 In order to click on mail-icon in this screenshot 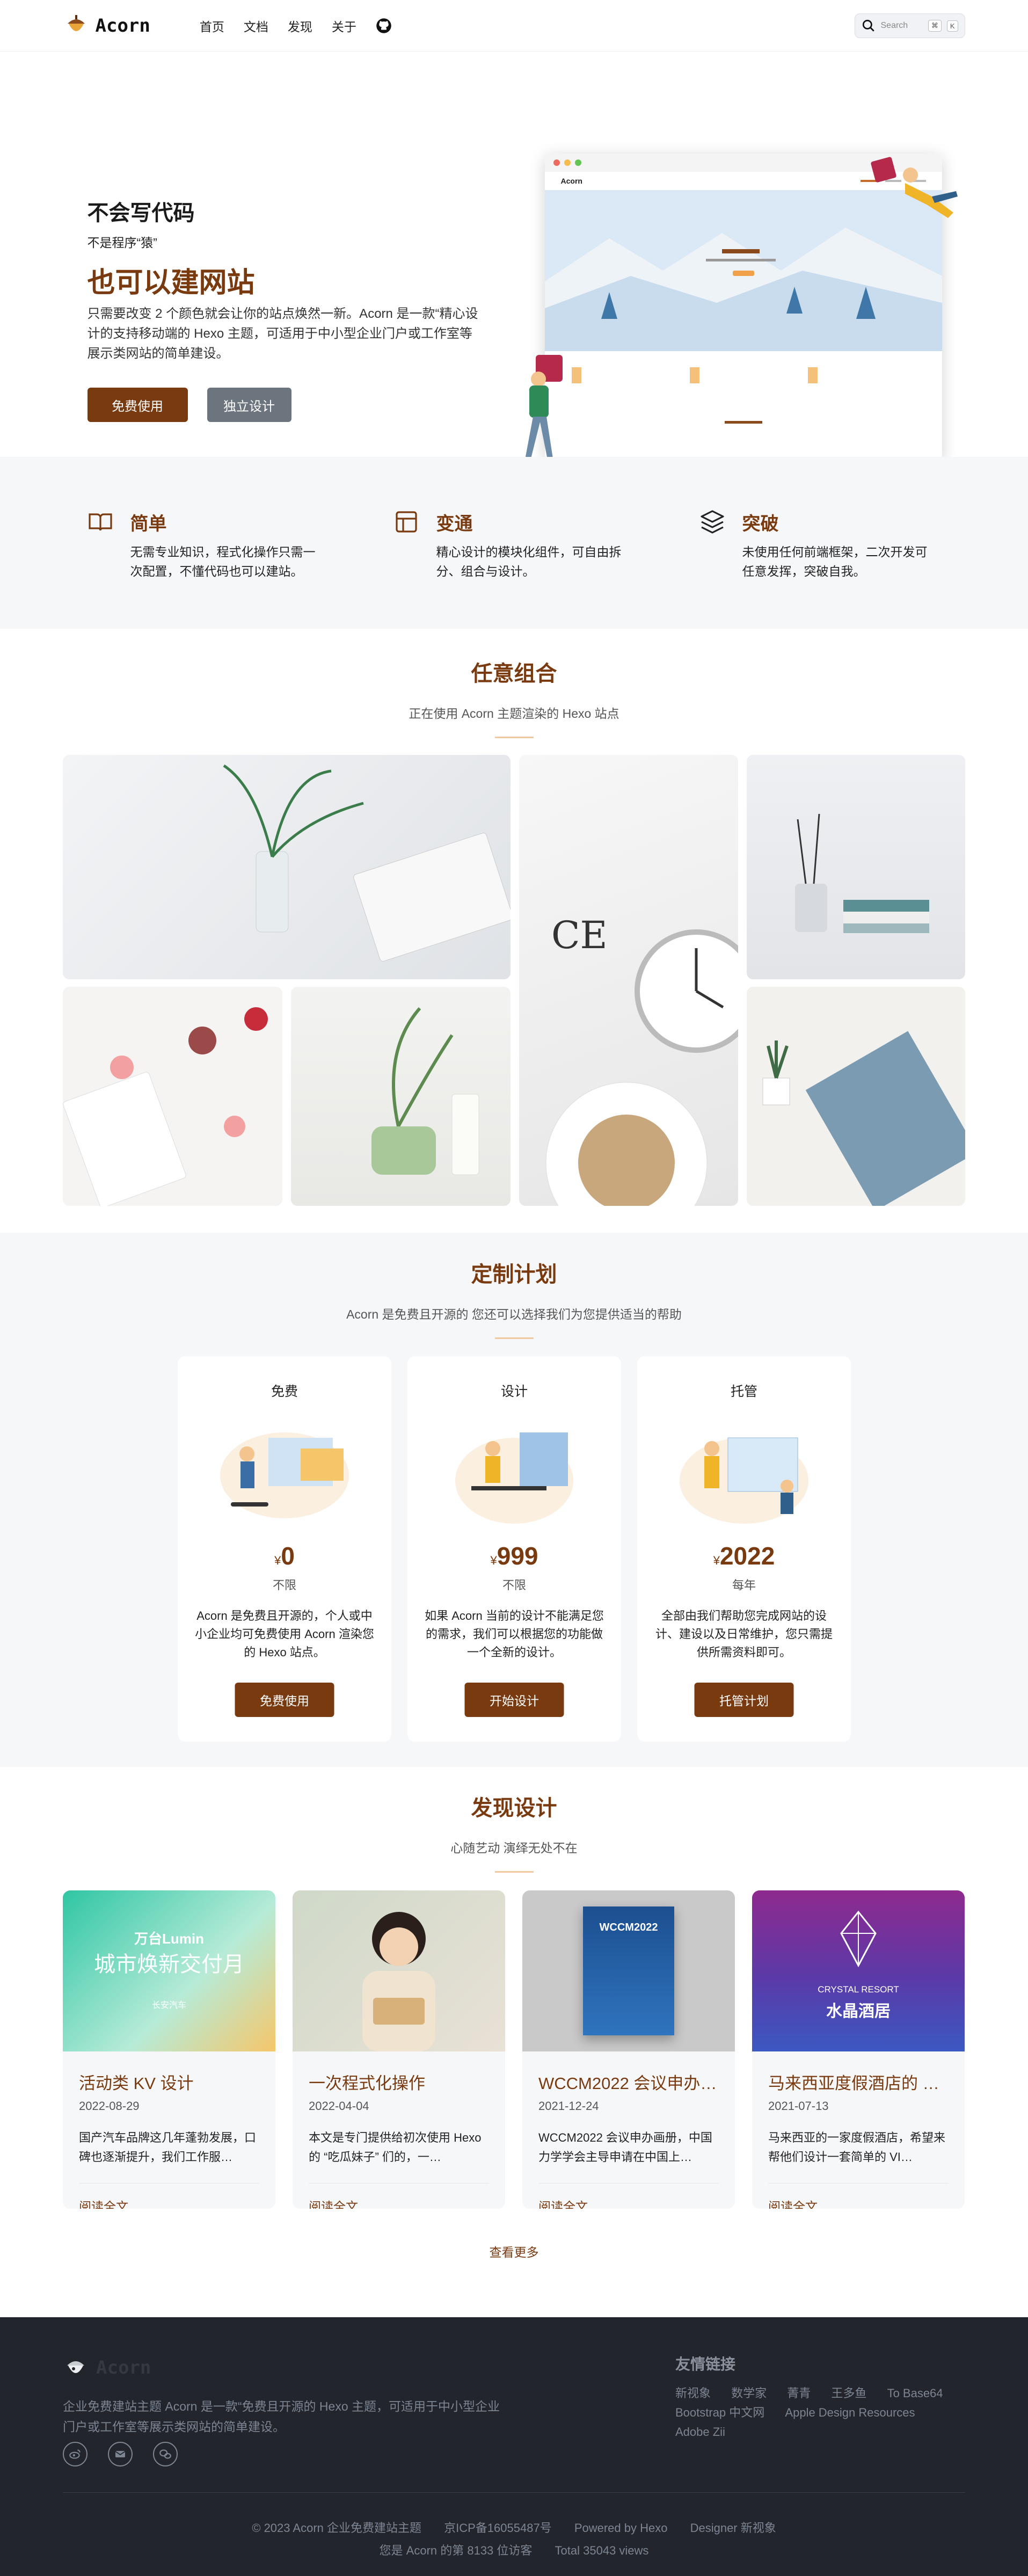, I will do `click(120, 2454)`.